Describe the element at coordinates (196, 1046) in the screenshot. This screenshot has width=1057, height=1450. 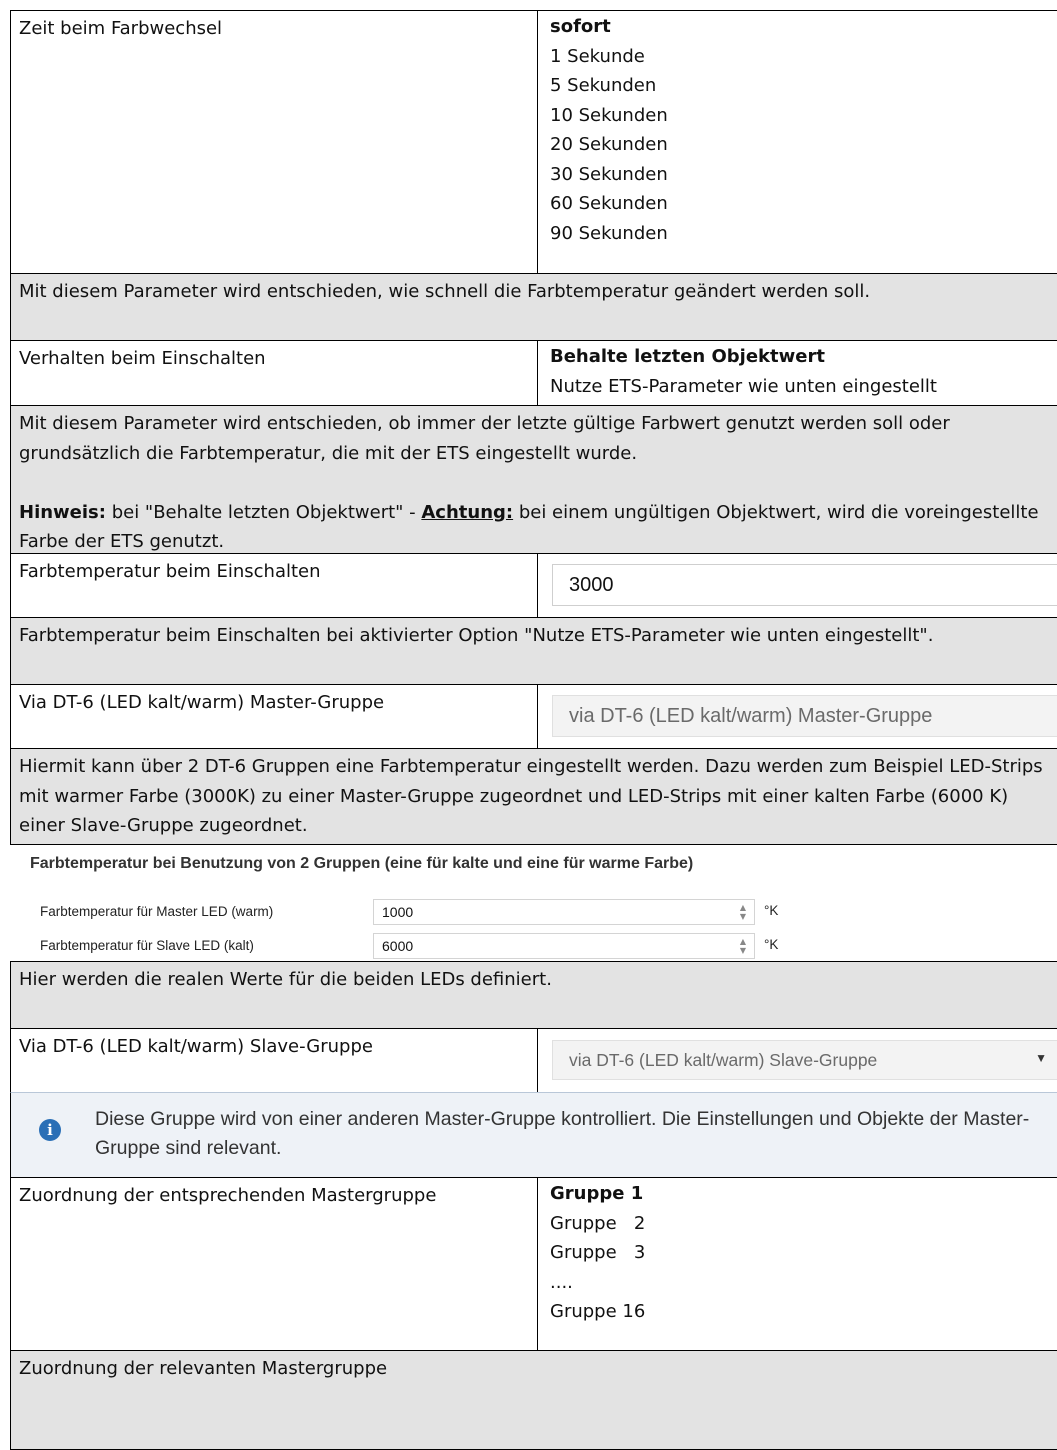
I see `param-label: Via DT-6 (LED kalt/warm) Slave-Gruppe` at that location.